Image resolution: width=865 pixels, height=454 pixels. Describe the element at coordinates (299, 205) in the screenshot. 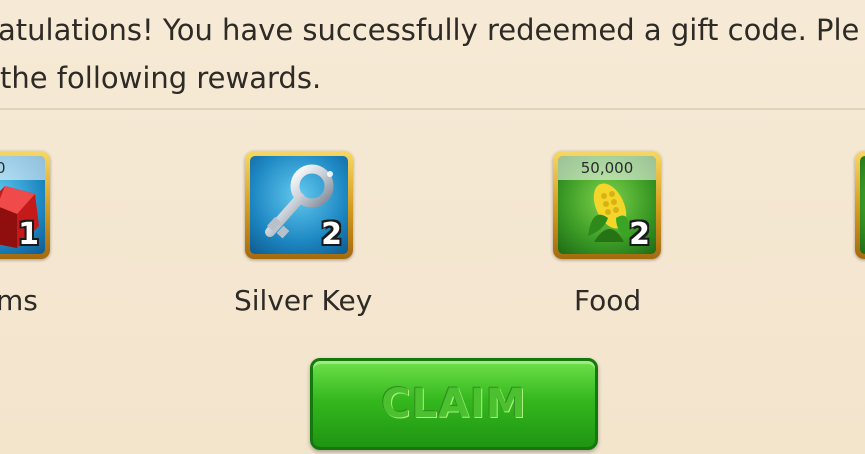

I see `reward-tile-silver-key: 2` at that location.